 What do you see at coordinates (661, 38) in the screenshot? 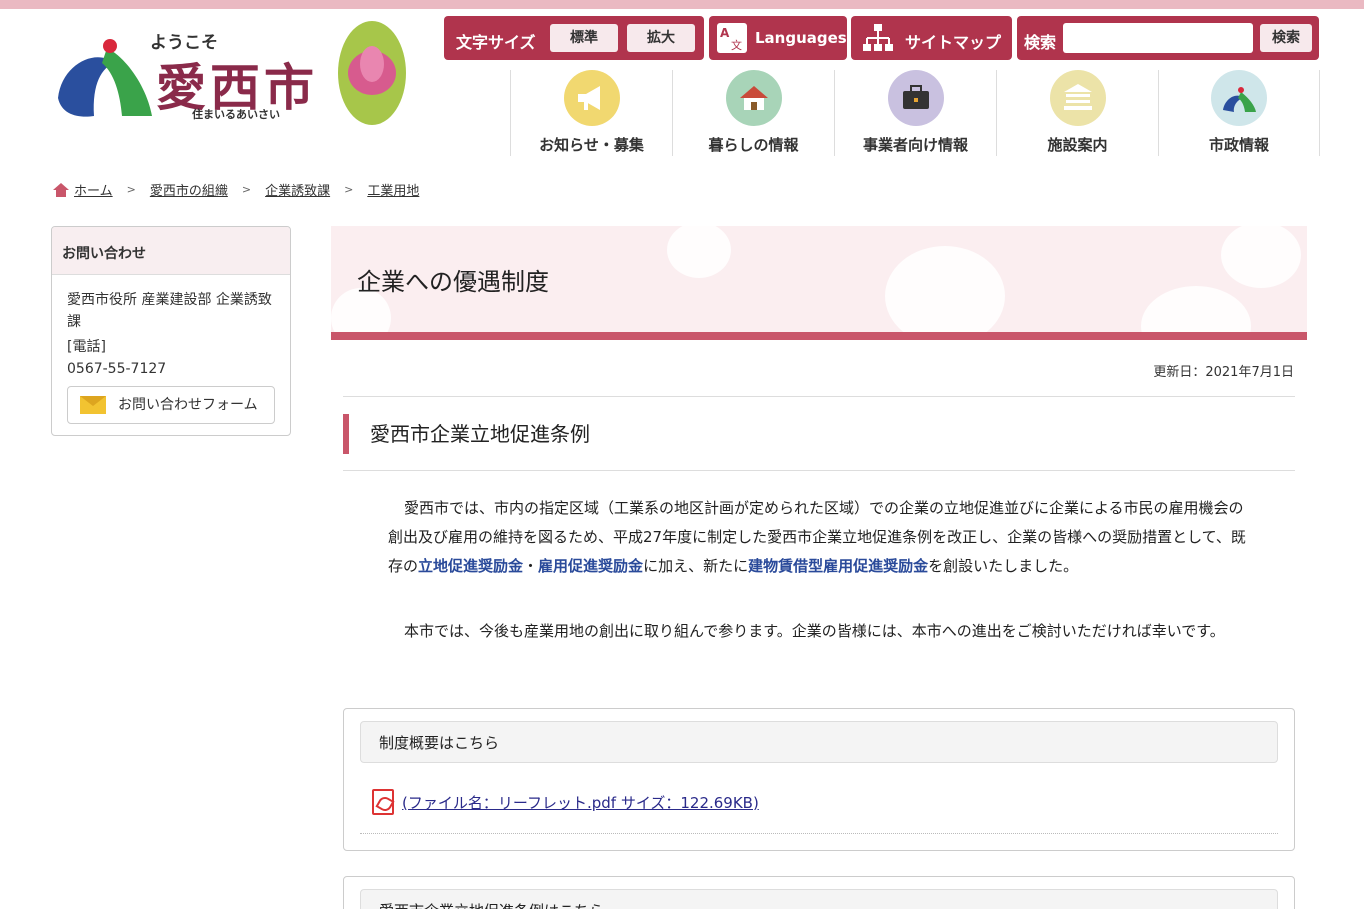
I see `font-large-button: 拡大` at bounding box center [661, 38].